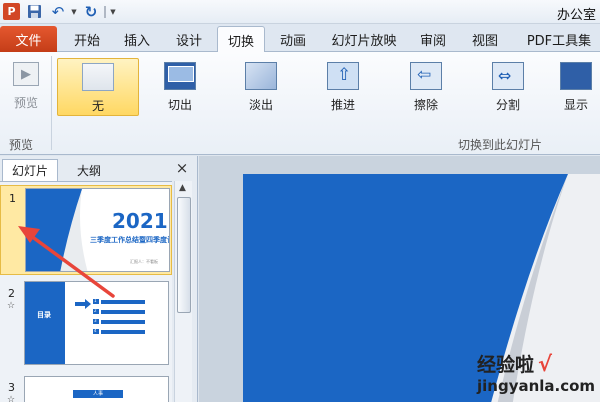  Describe the element at coordinates (536, 373) in the screenshot. I see `watermark: 经验啦 √ jingyanla.com` at that location.